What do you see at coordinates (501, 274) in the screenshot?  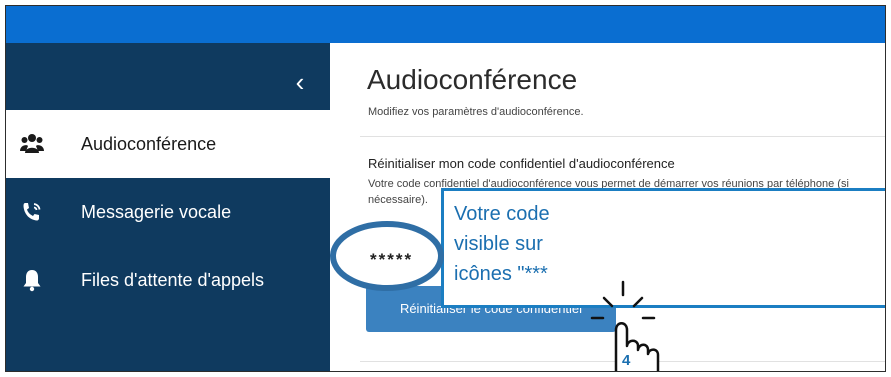 I see `callout-line: icônes "***` at bounding box center [501, 274].